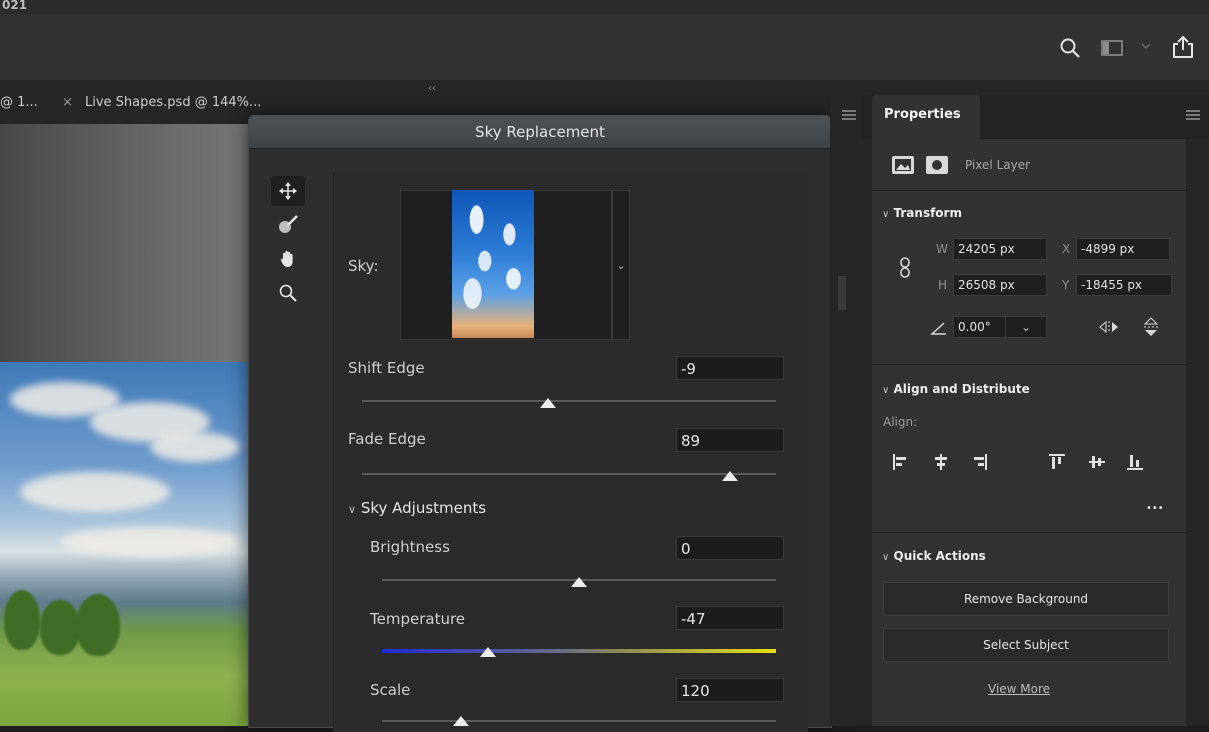 The image size is (1209, 732). I want to click on angle-input: 0.00°, so click(979, 327).